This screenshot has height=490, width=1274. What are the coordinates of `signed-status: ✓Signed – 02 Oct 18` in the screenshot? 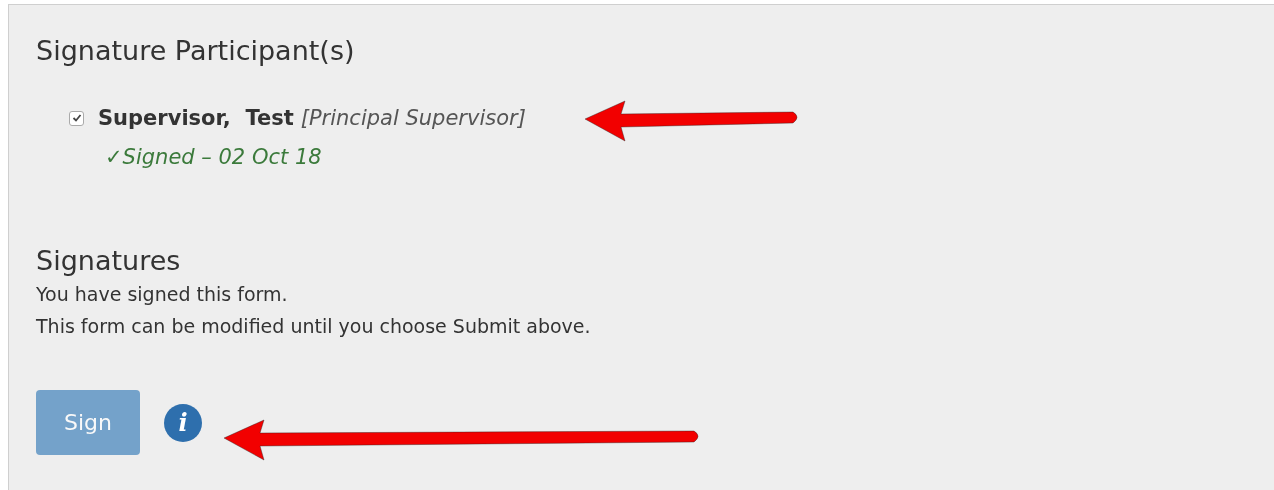 It's located at (213, 157).